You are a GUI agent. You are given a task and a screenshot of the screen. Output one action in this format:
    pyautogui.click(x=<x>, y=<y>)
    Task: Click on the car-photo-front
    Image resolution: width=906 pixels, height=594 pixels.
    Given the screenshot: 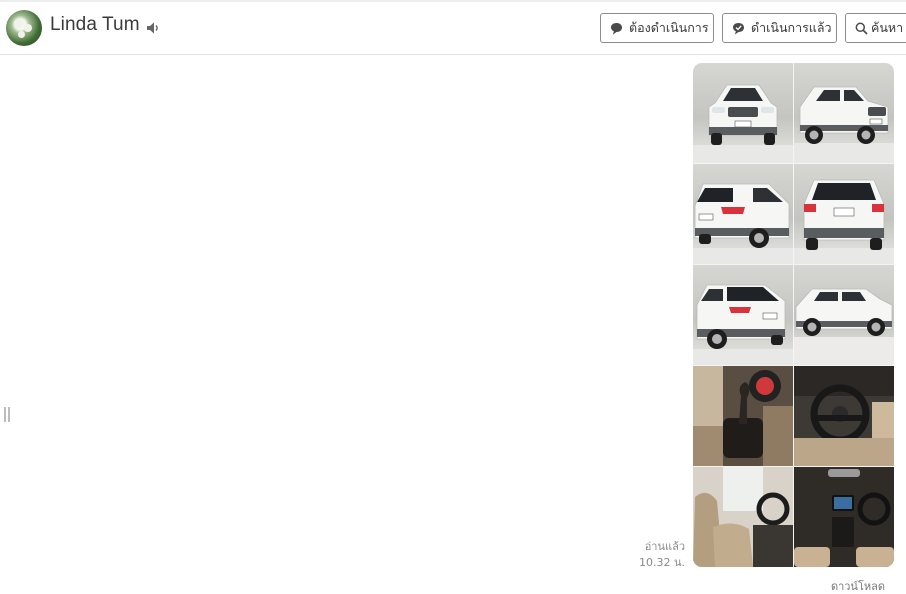 What is the action you would take?
    pyautogui.click(x=743, y=113)
    